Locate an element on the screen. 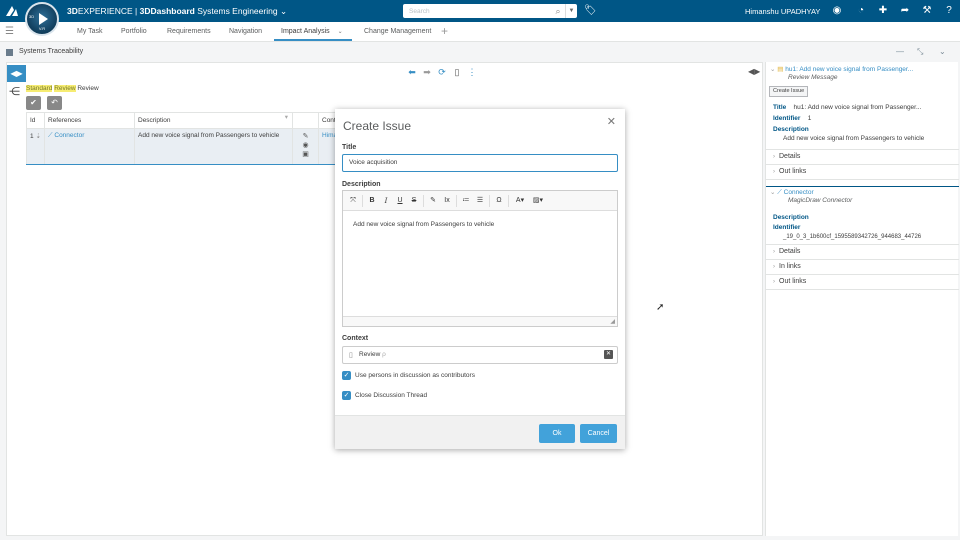 This screenshot has height=540, width=960. lock-icon: ▣ is located at coordinates (305, 154).